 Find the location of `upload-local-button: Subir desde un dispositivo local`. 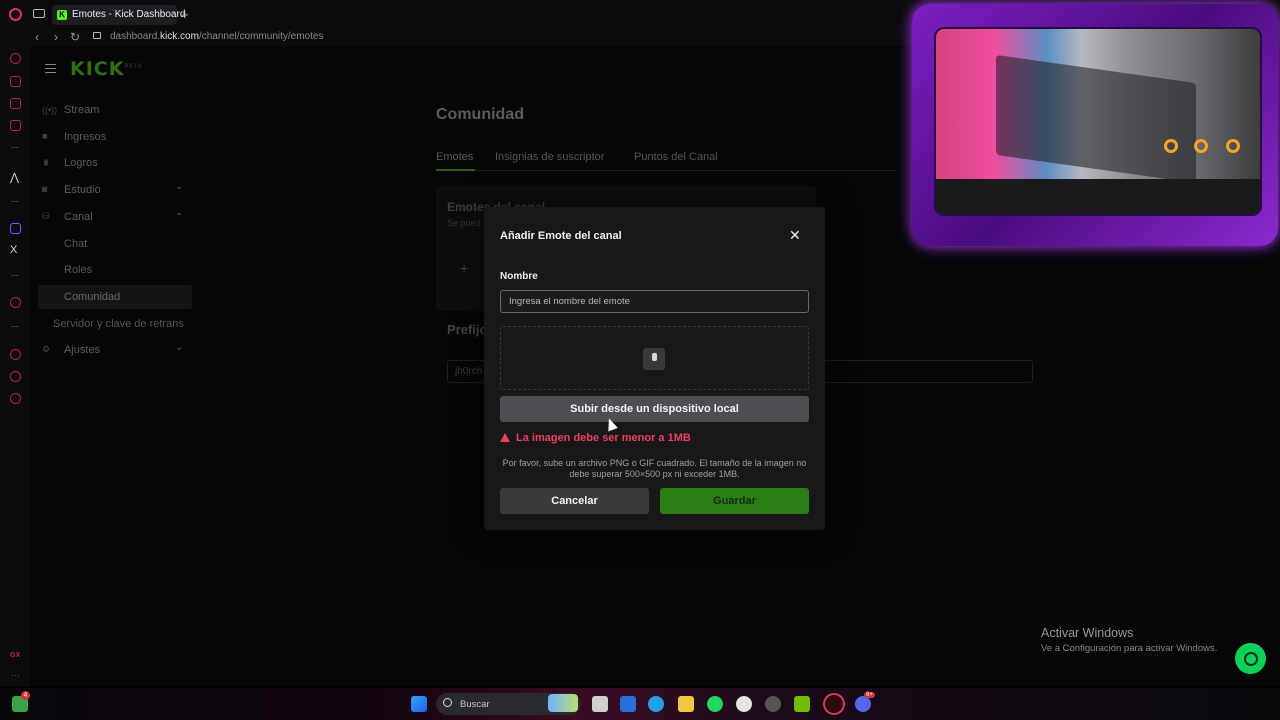

upload-local-button: Subir desde un dispositivo local is located at coordinates (654, 409).